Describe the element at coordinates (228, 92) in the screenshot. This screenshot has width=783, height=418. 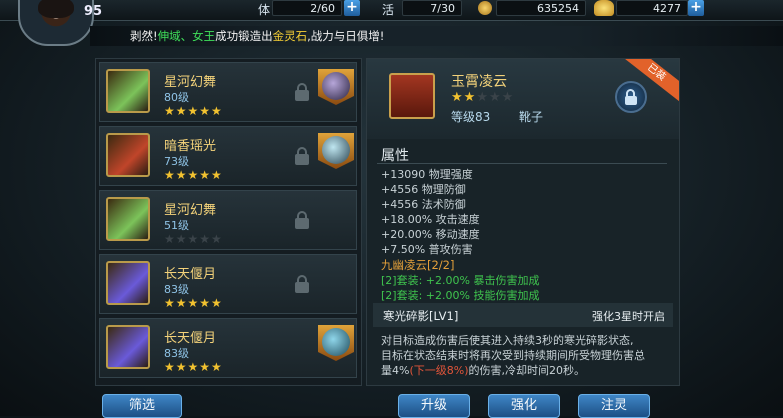
I see `list-item: 星河幻舞 80级 ★★★★★` at that location.